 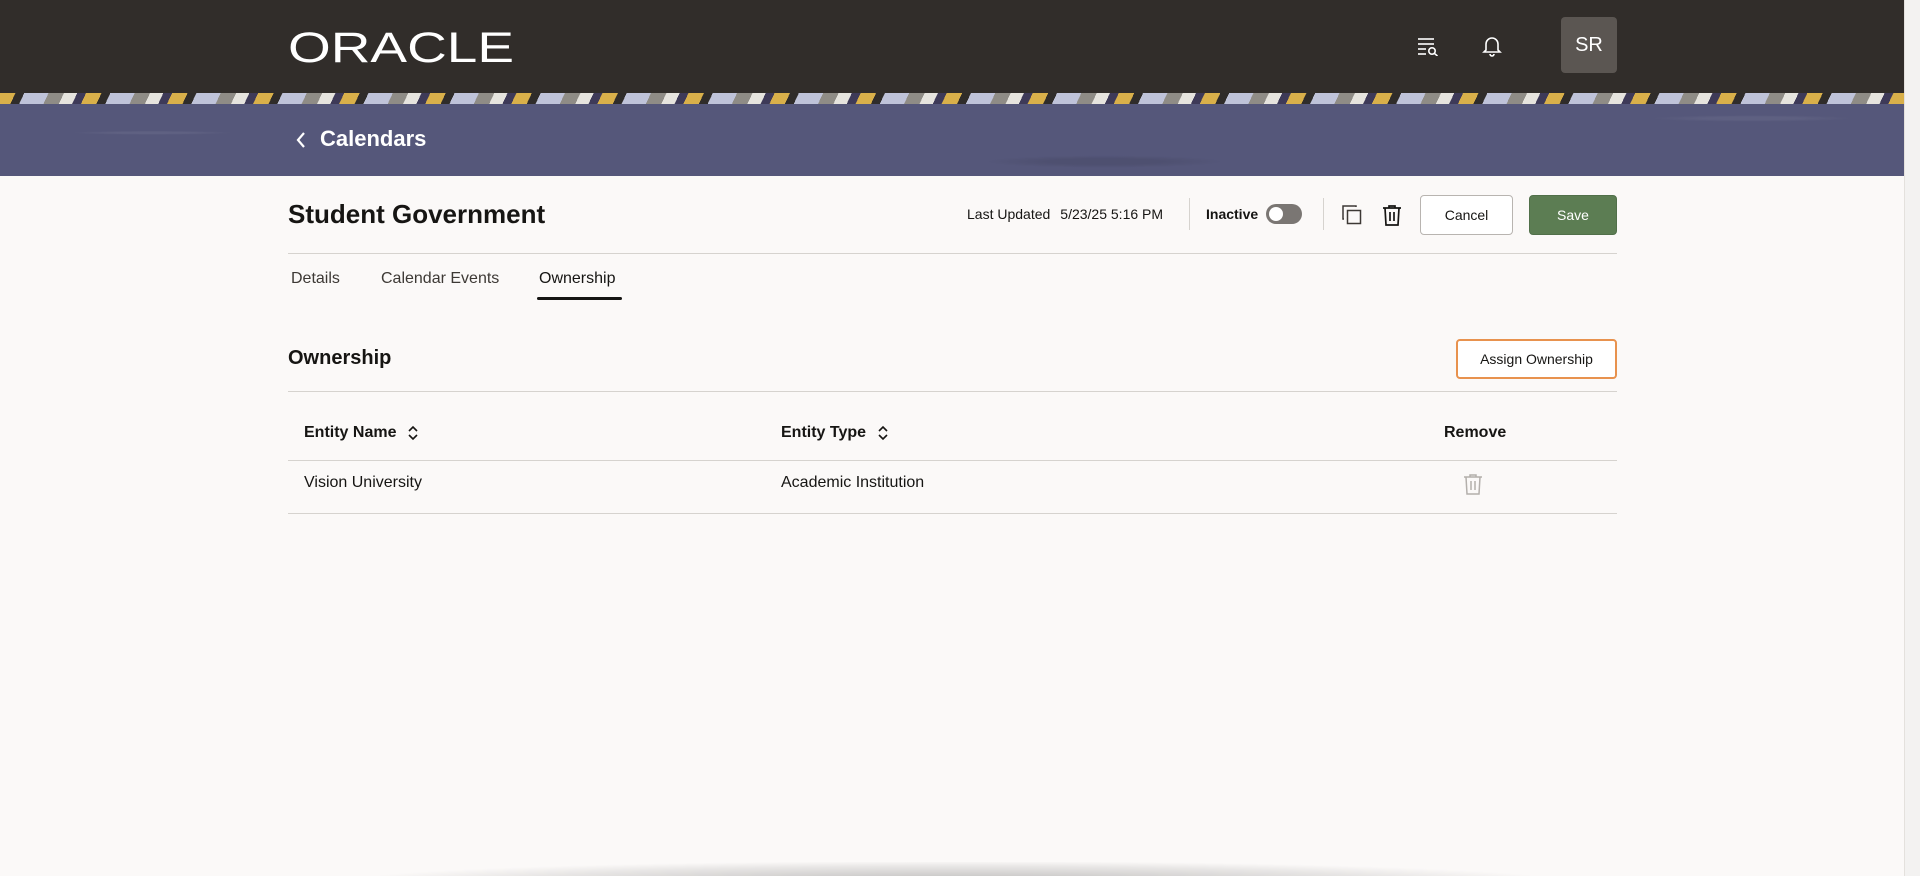 I want to click on column-header-label: Remove, so click(x=1475, y=432).